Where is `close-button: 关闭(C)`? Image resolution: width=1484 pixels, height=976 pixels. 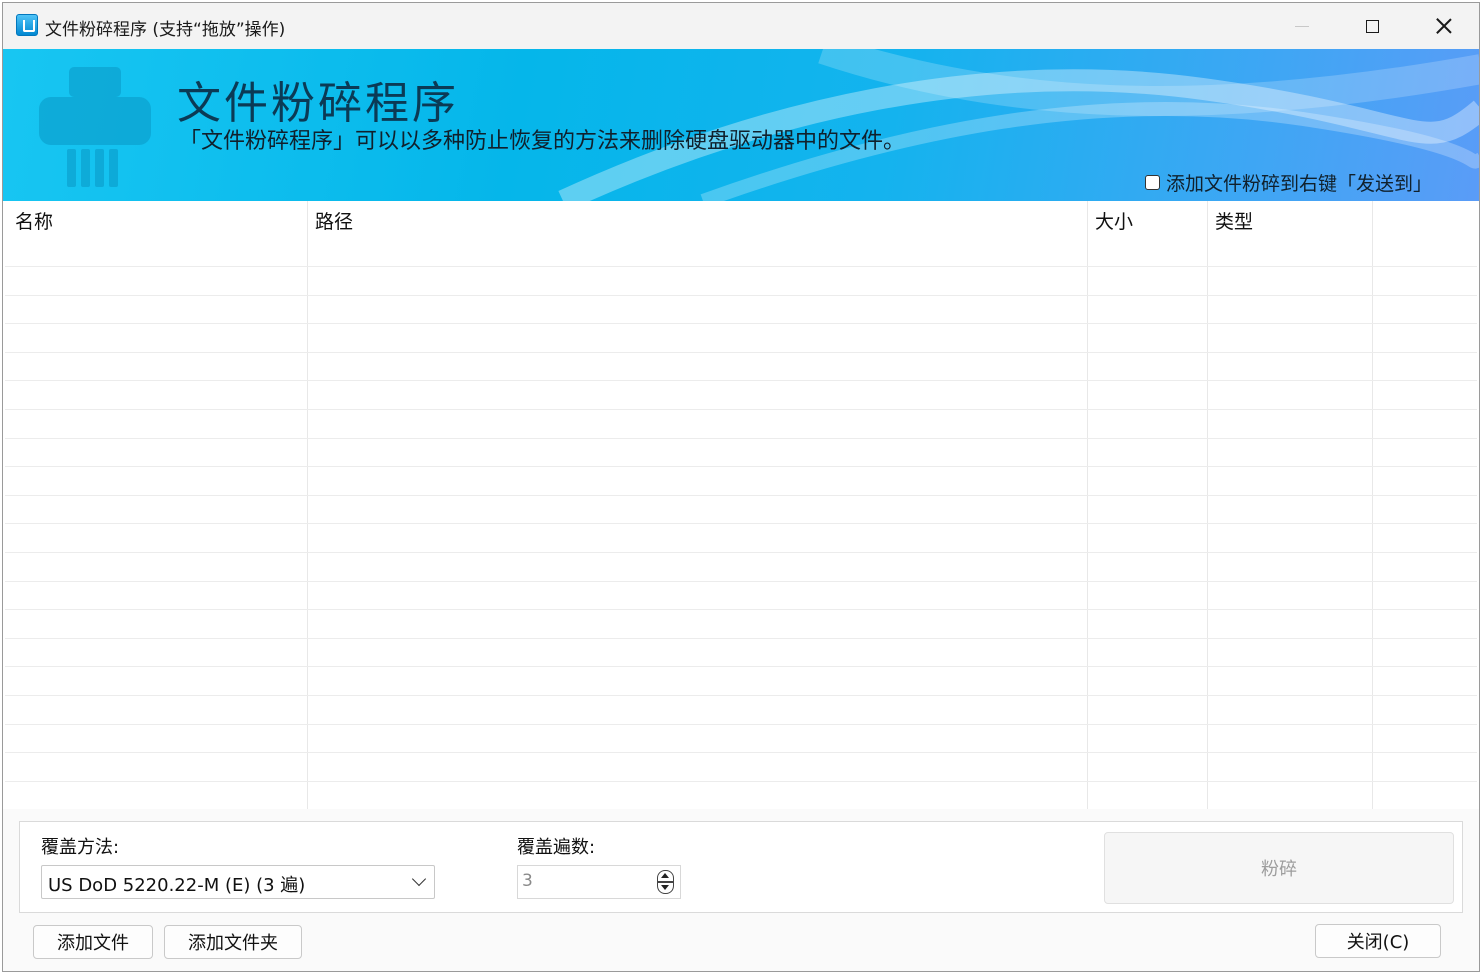 close-button: 关闭(C) is located at coordinates (1378, 941).